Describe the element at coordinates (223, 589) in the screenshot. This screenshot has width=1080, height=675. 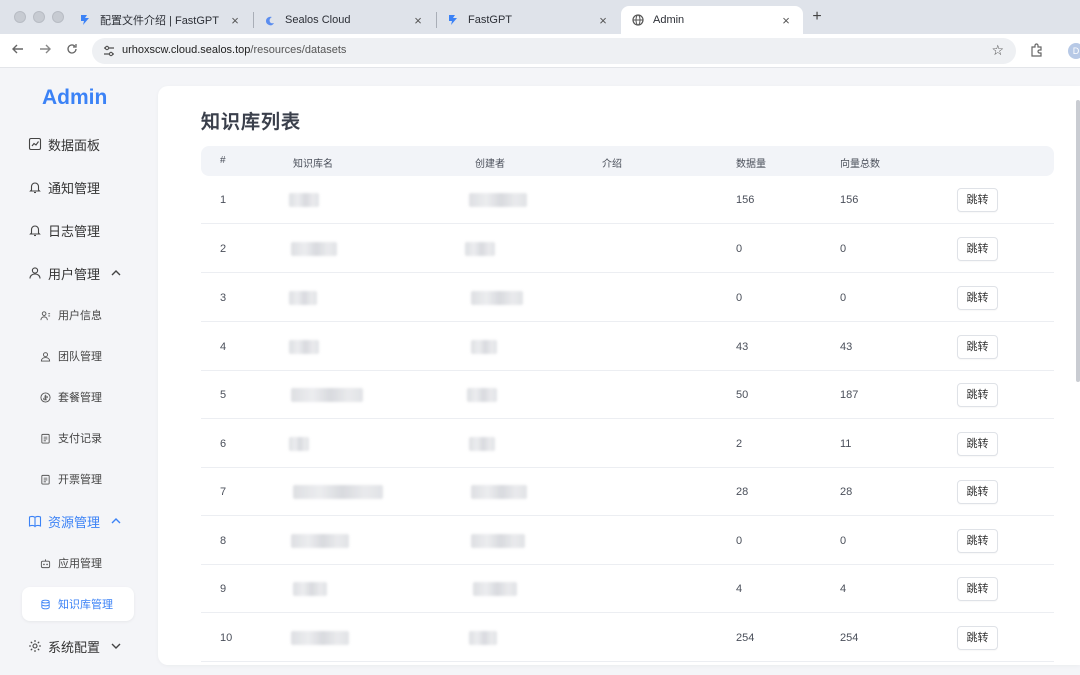
I see `row-index: 9` at that location.